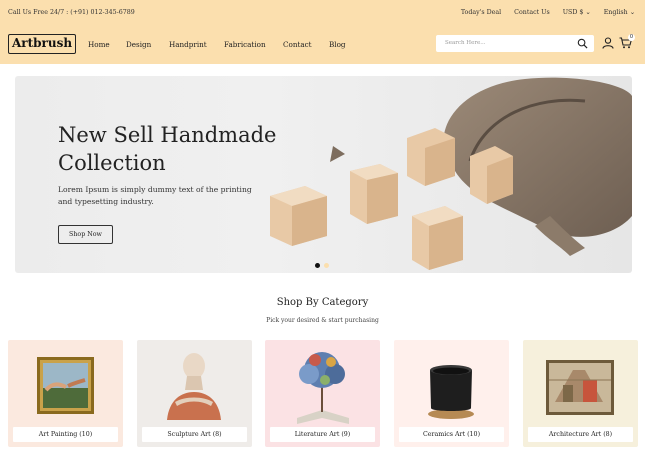 This screenshot has height=464, width=645. I want to click on nav-item-blog: Blog, so click(337, 44).